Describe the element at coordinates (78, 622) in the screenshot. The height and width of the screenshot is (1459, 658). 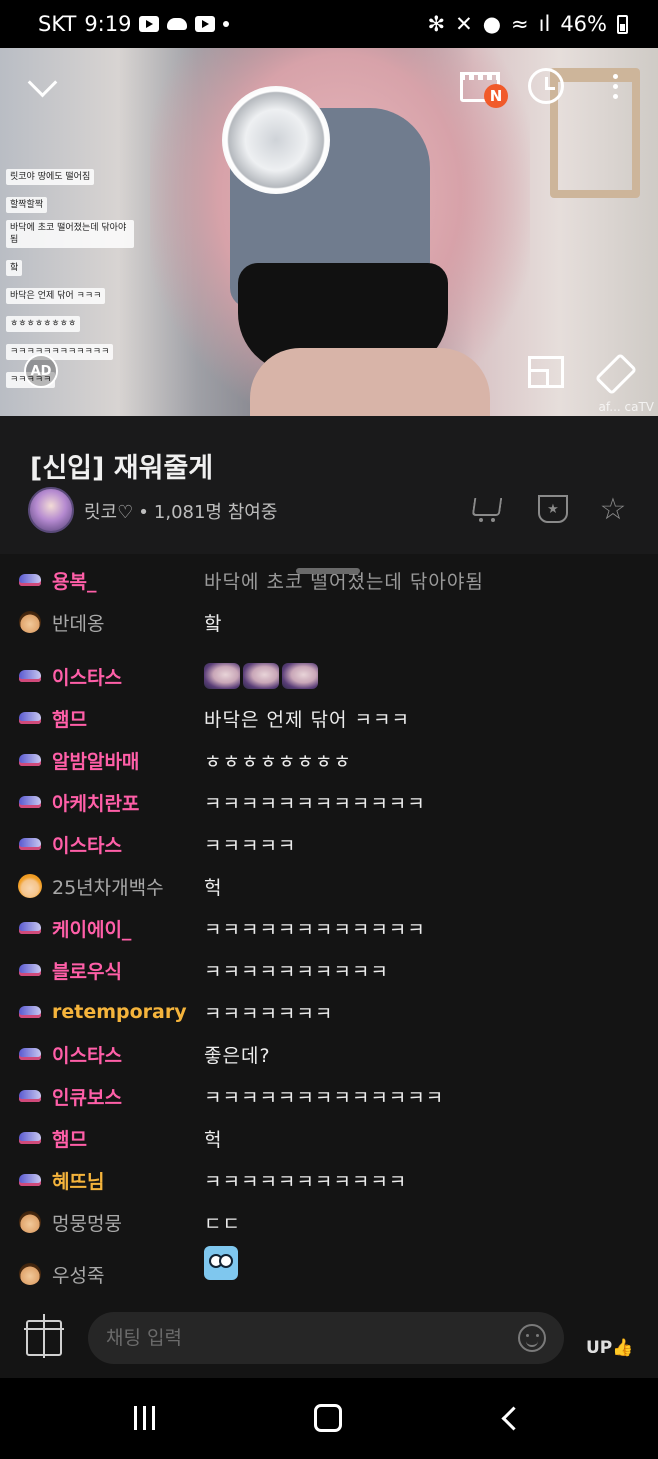
I see `chat-nickname: 반데옹` at that location.